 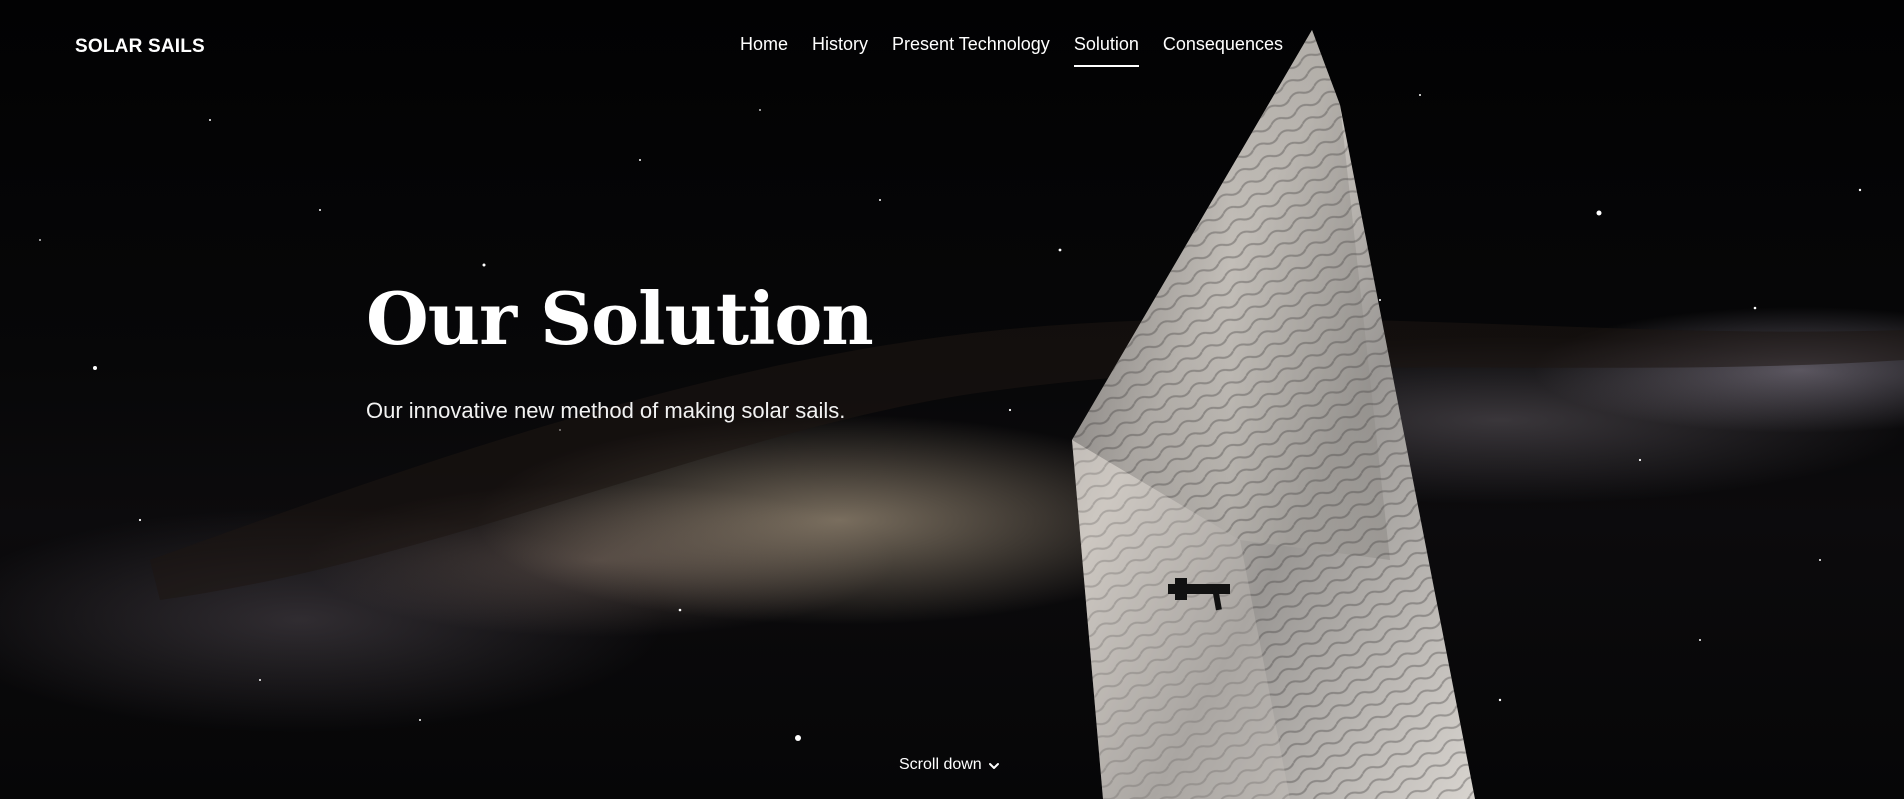 I want to click on nav-item-present-technology: Present Technology, so click(x=971, y=50).